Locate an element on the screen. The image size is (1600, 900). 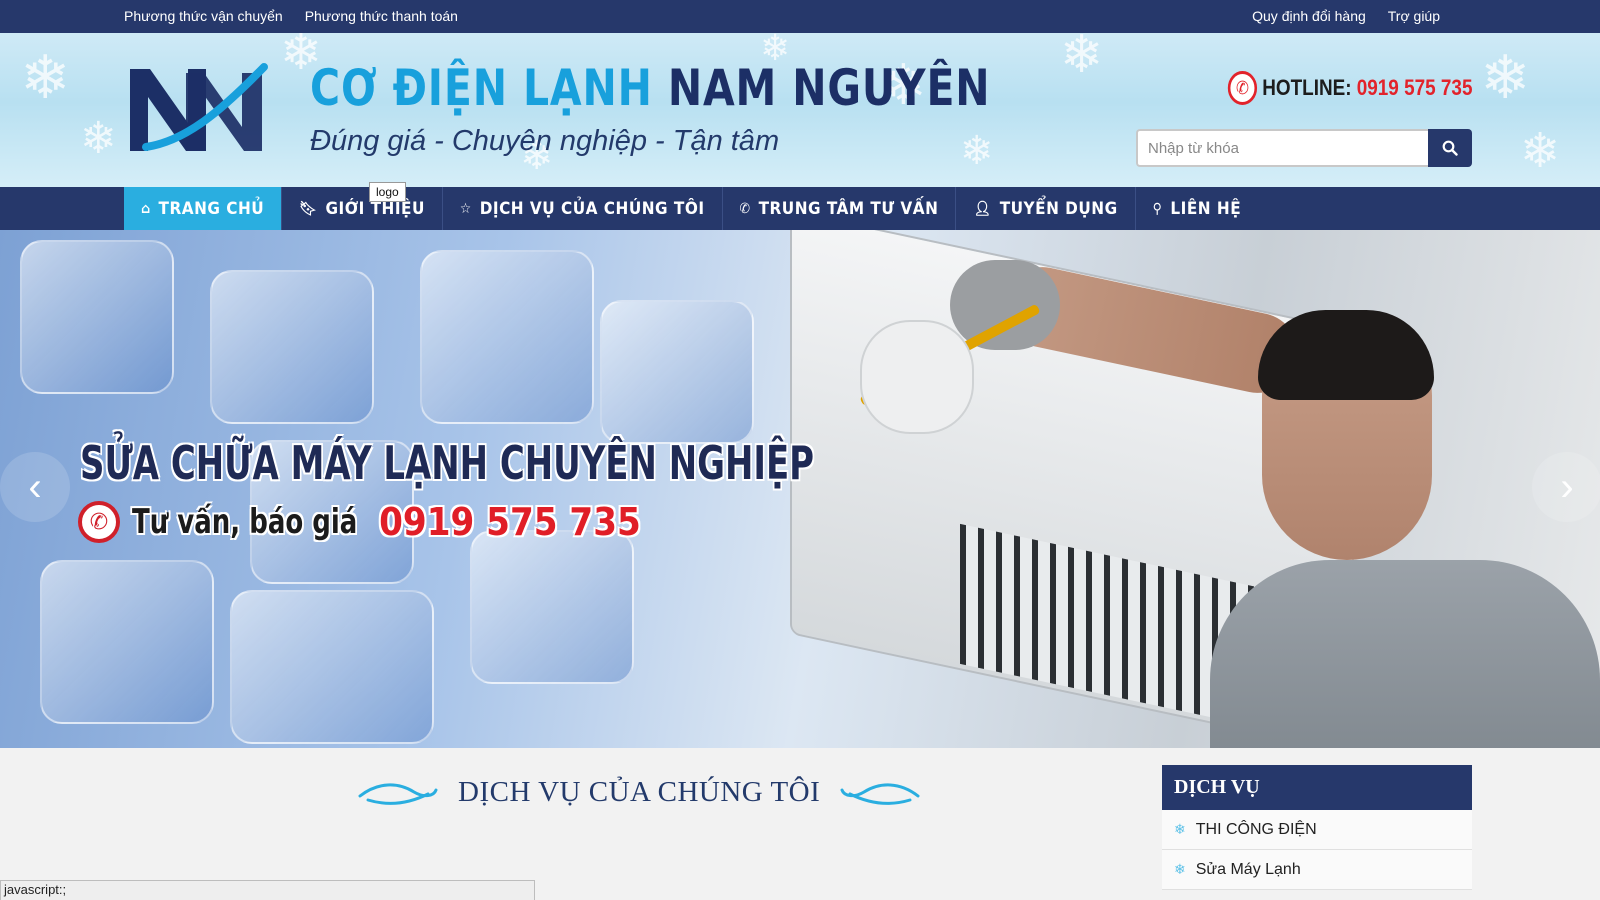
user-add-icon: 👤︎ is located at coordinates (982, 208).